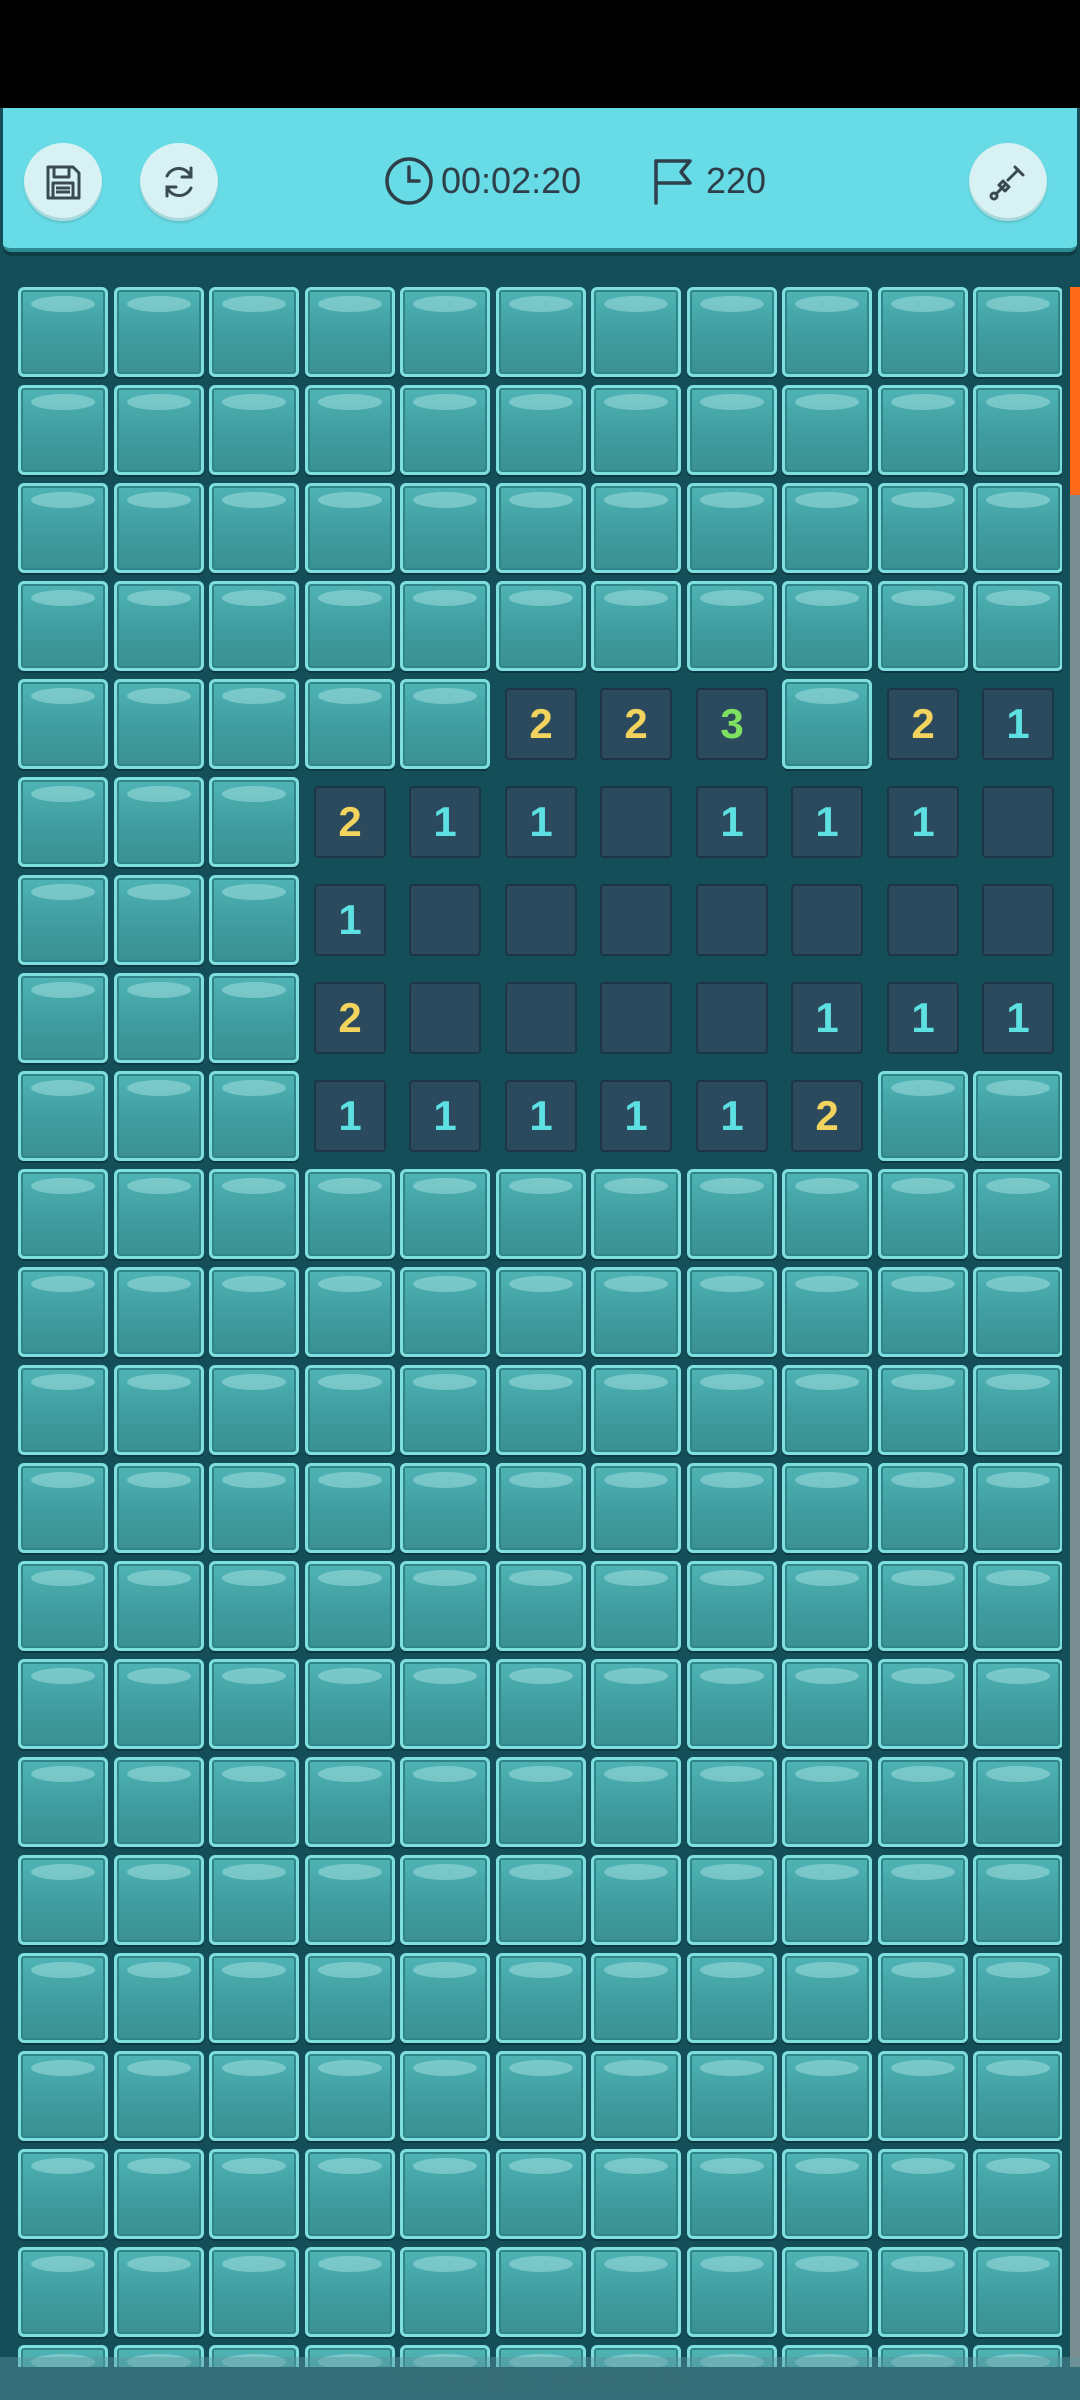 This screenshot has height=2400, width=1080. Describe the element at coordinates (1075, 391) in the screenshot. I see `scrollbar-thumb` at that location.